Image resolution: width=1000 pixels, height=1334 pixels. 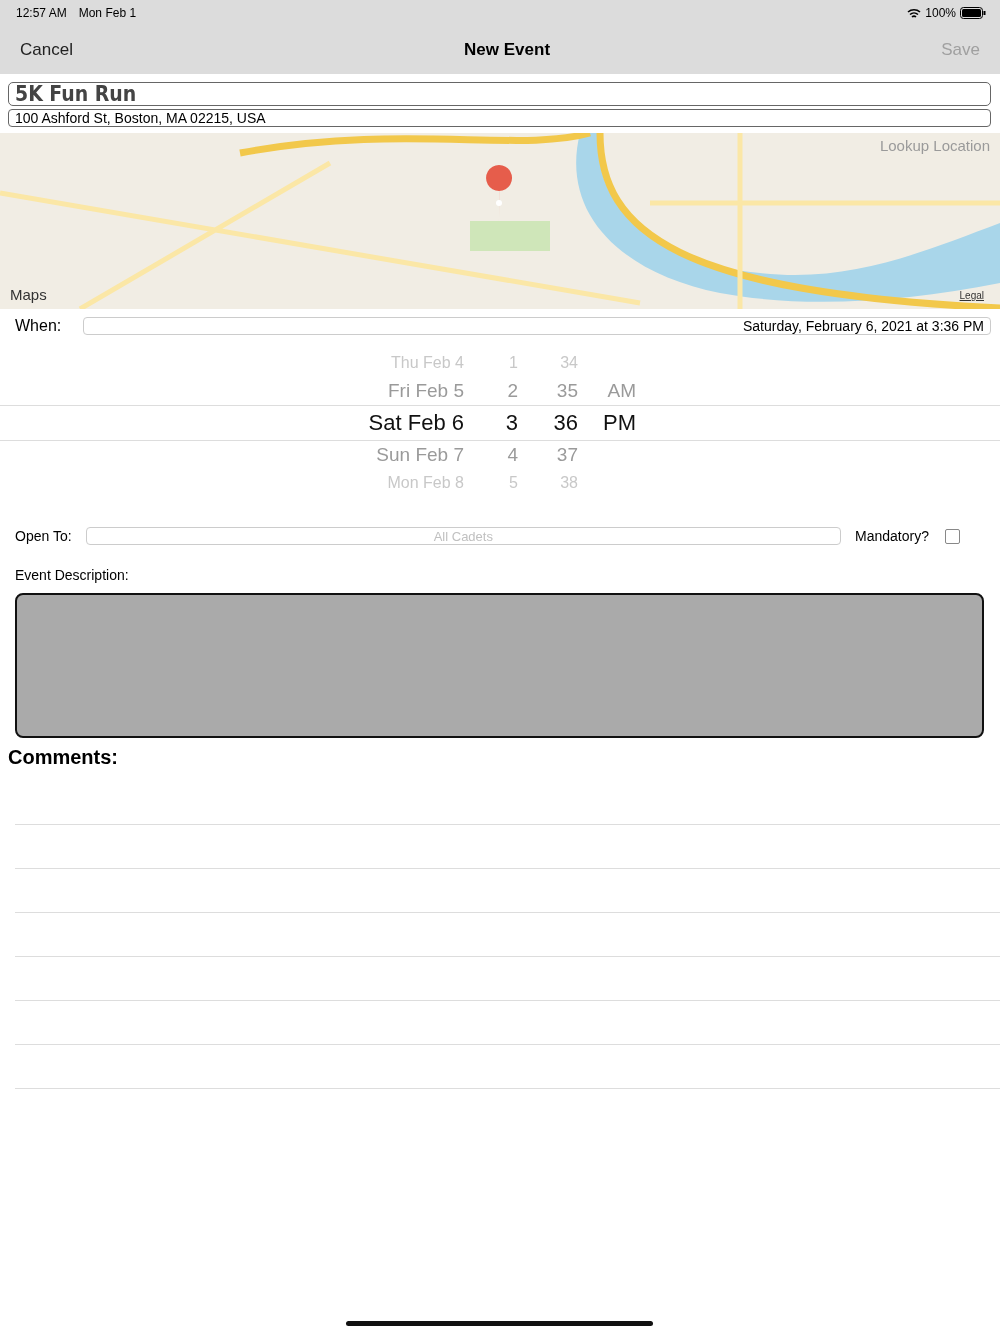 I want to click on cancel-button: Cancel, so click(x=46, y=50).